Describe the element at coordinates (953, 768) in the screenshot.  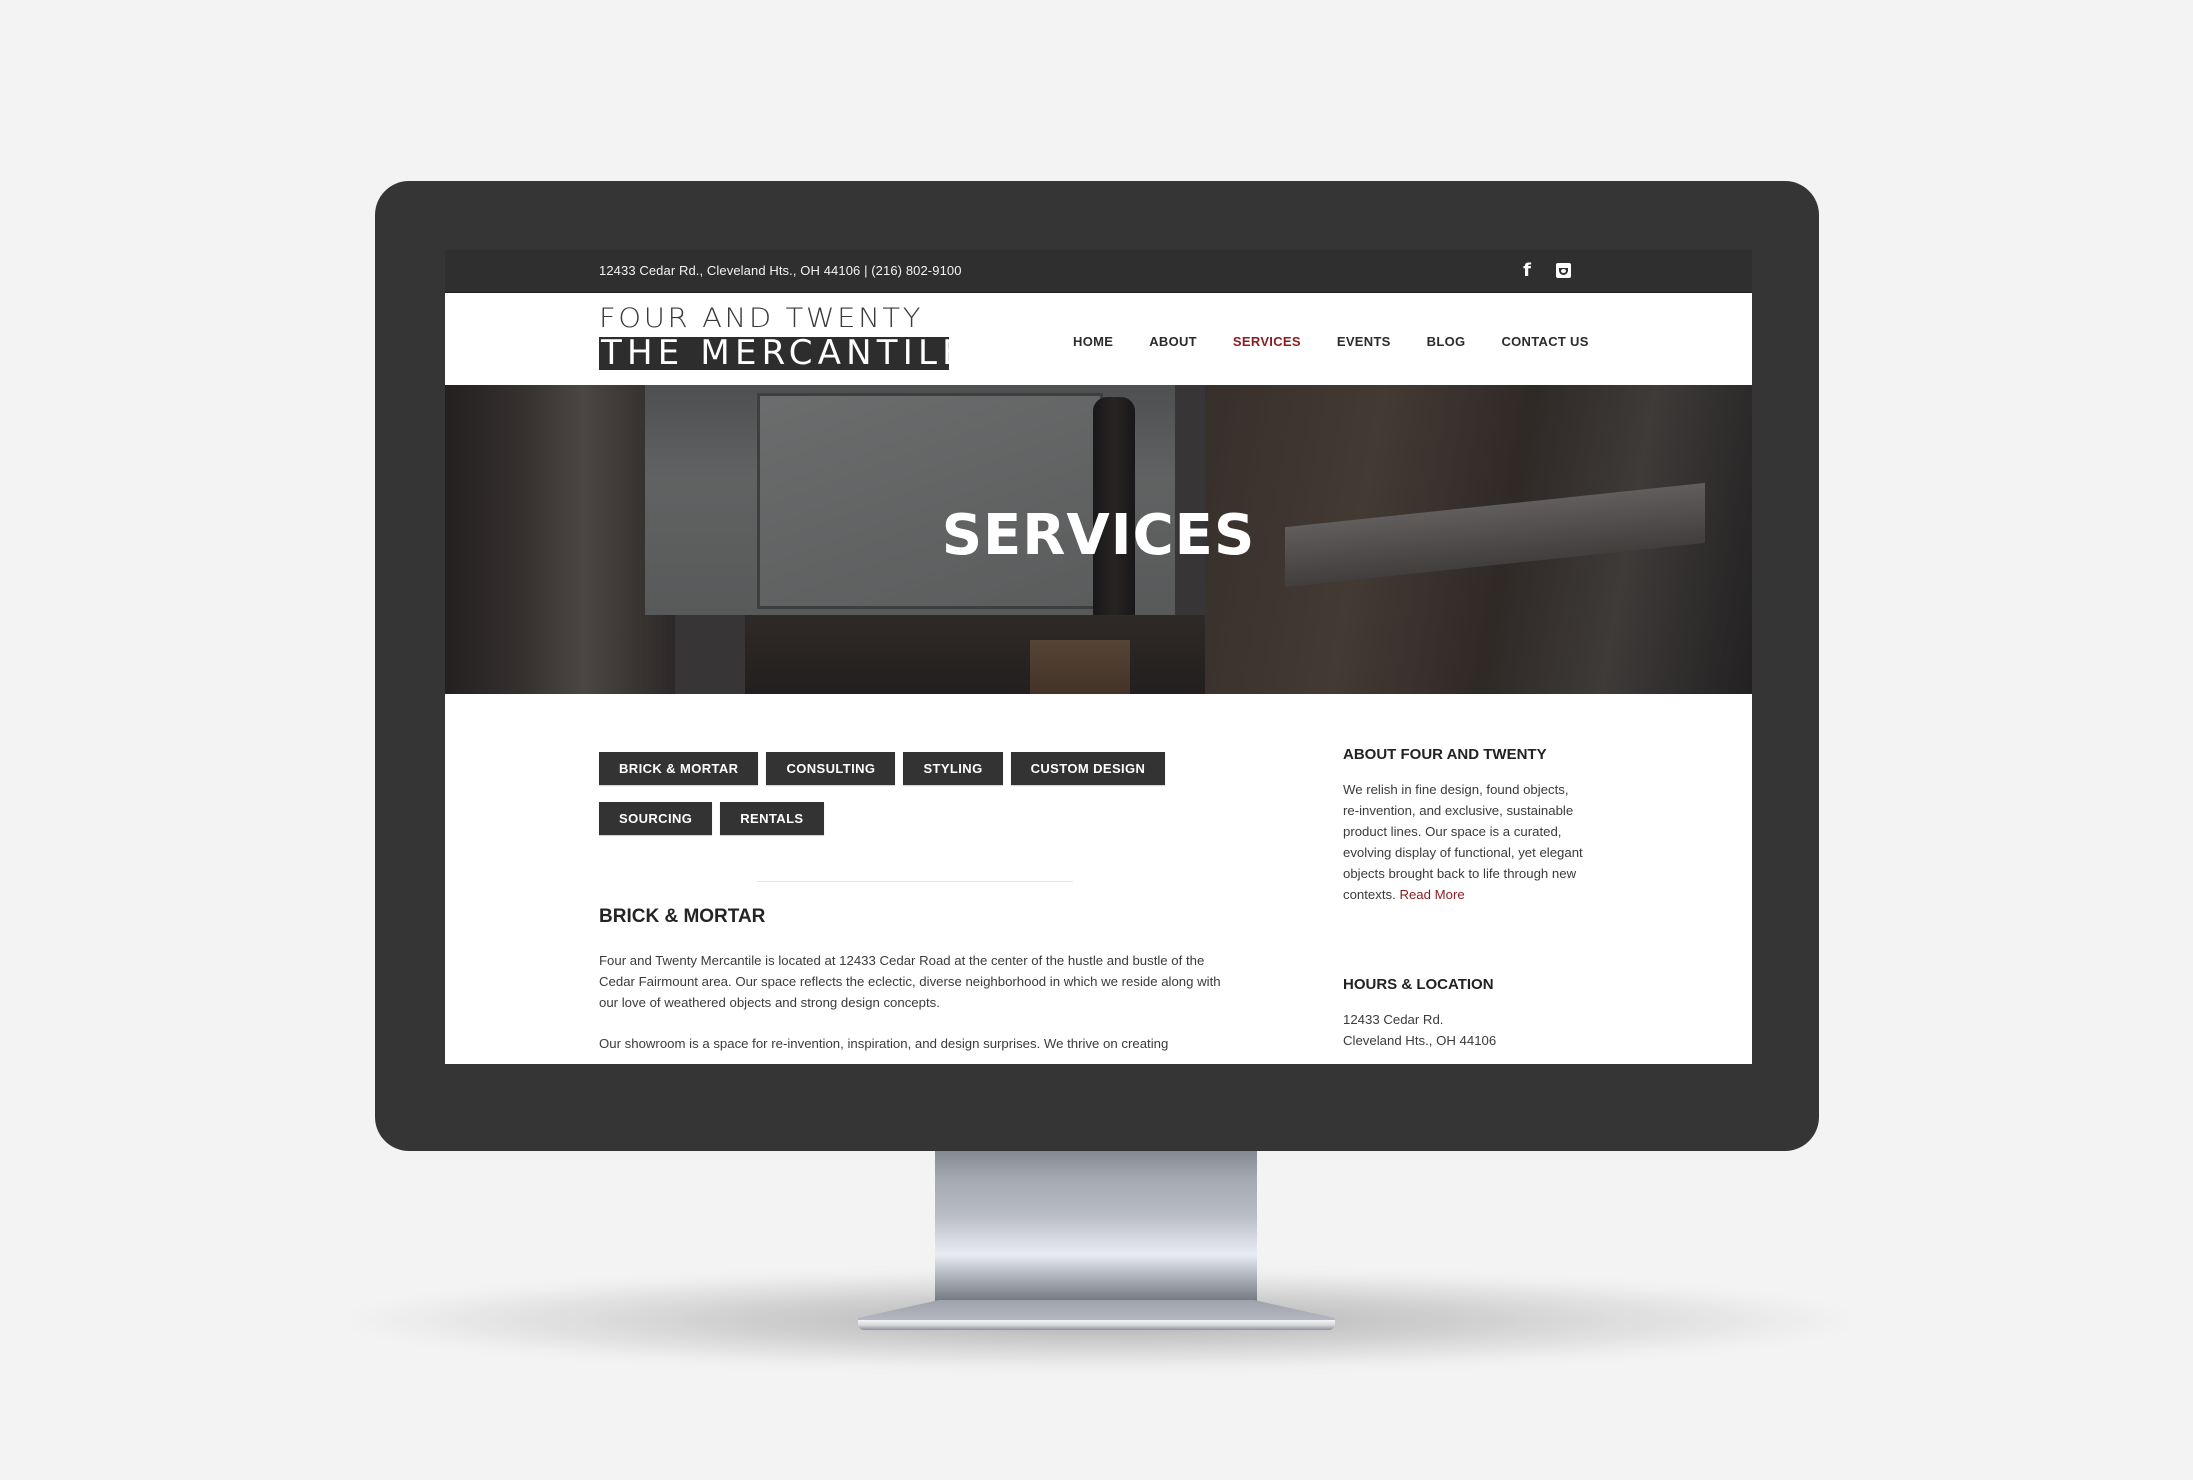
I see `tab-styling: STYLING` at that location.